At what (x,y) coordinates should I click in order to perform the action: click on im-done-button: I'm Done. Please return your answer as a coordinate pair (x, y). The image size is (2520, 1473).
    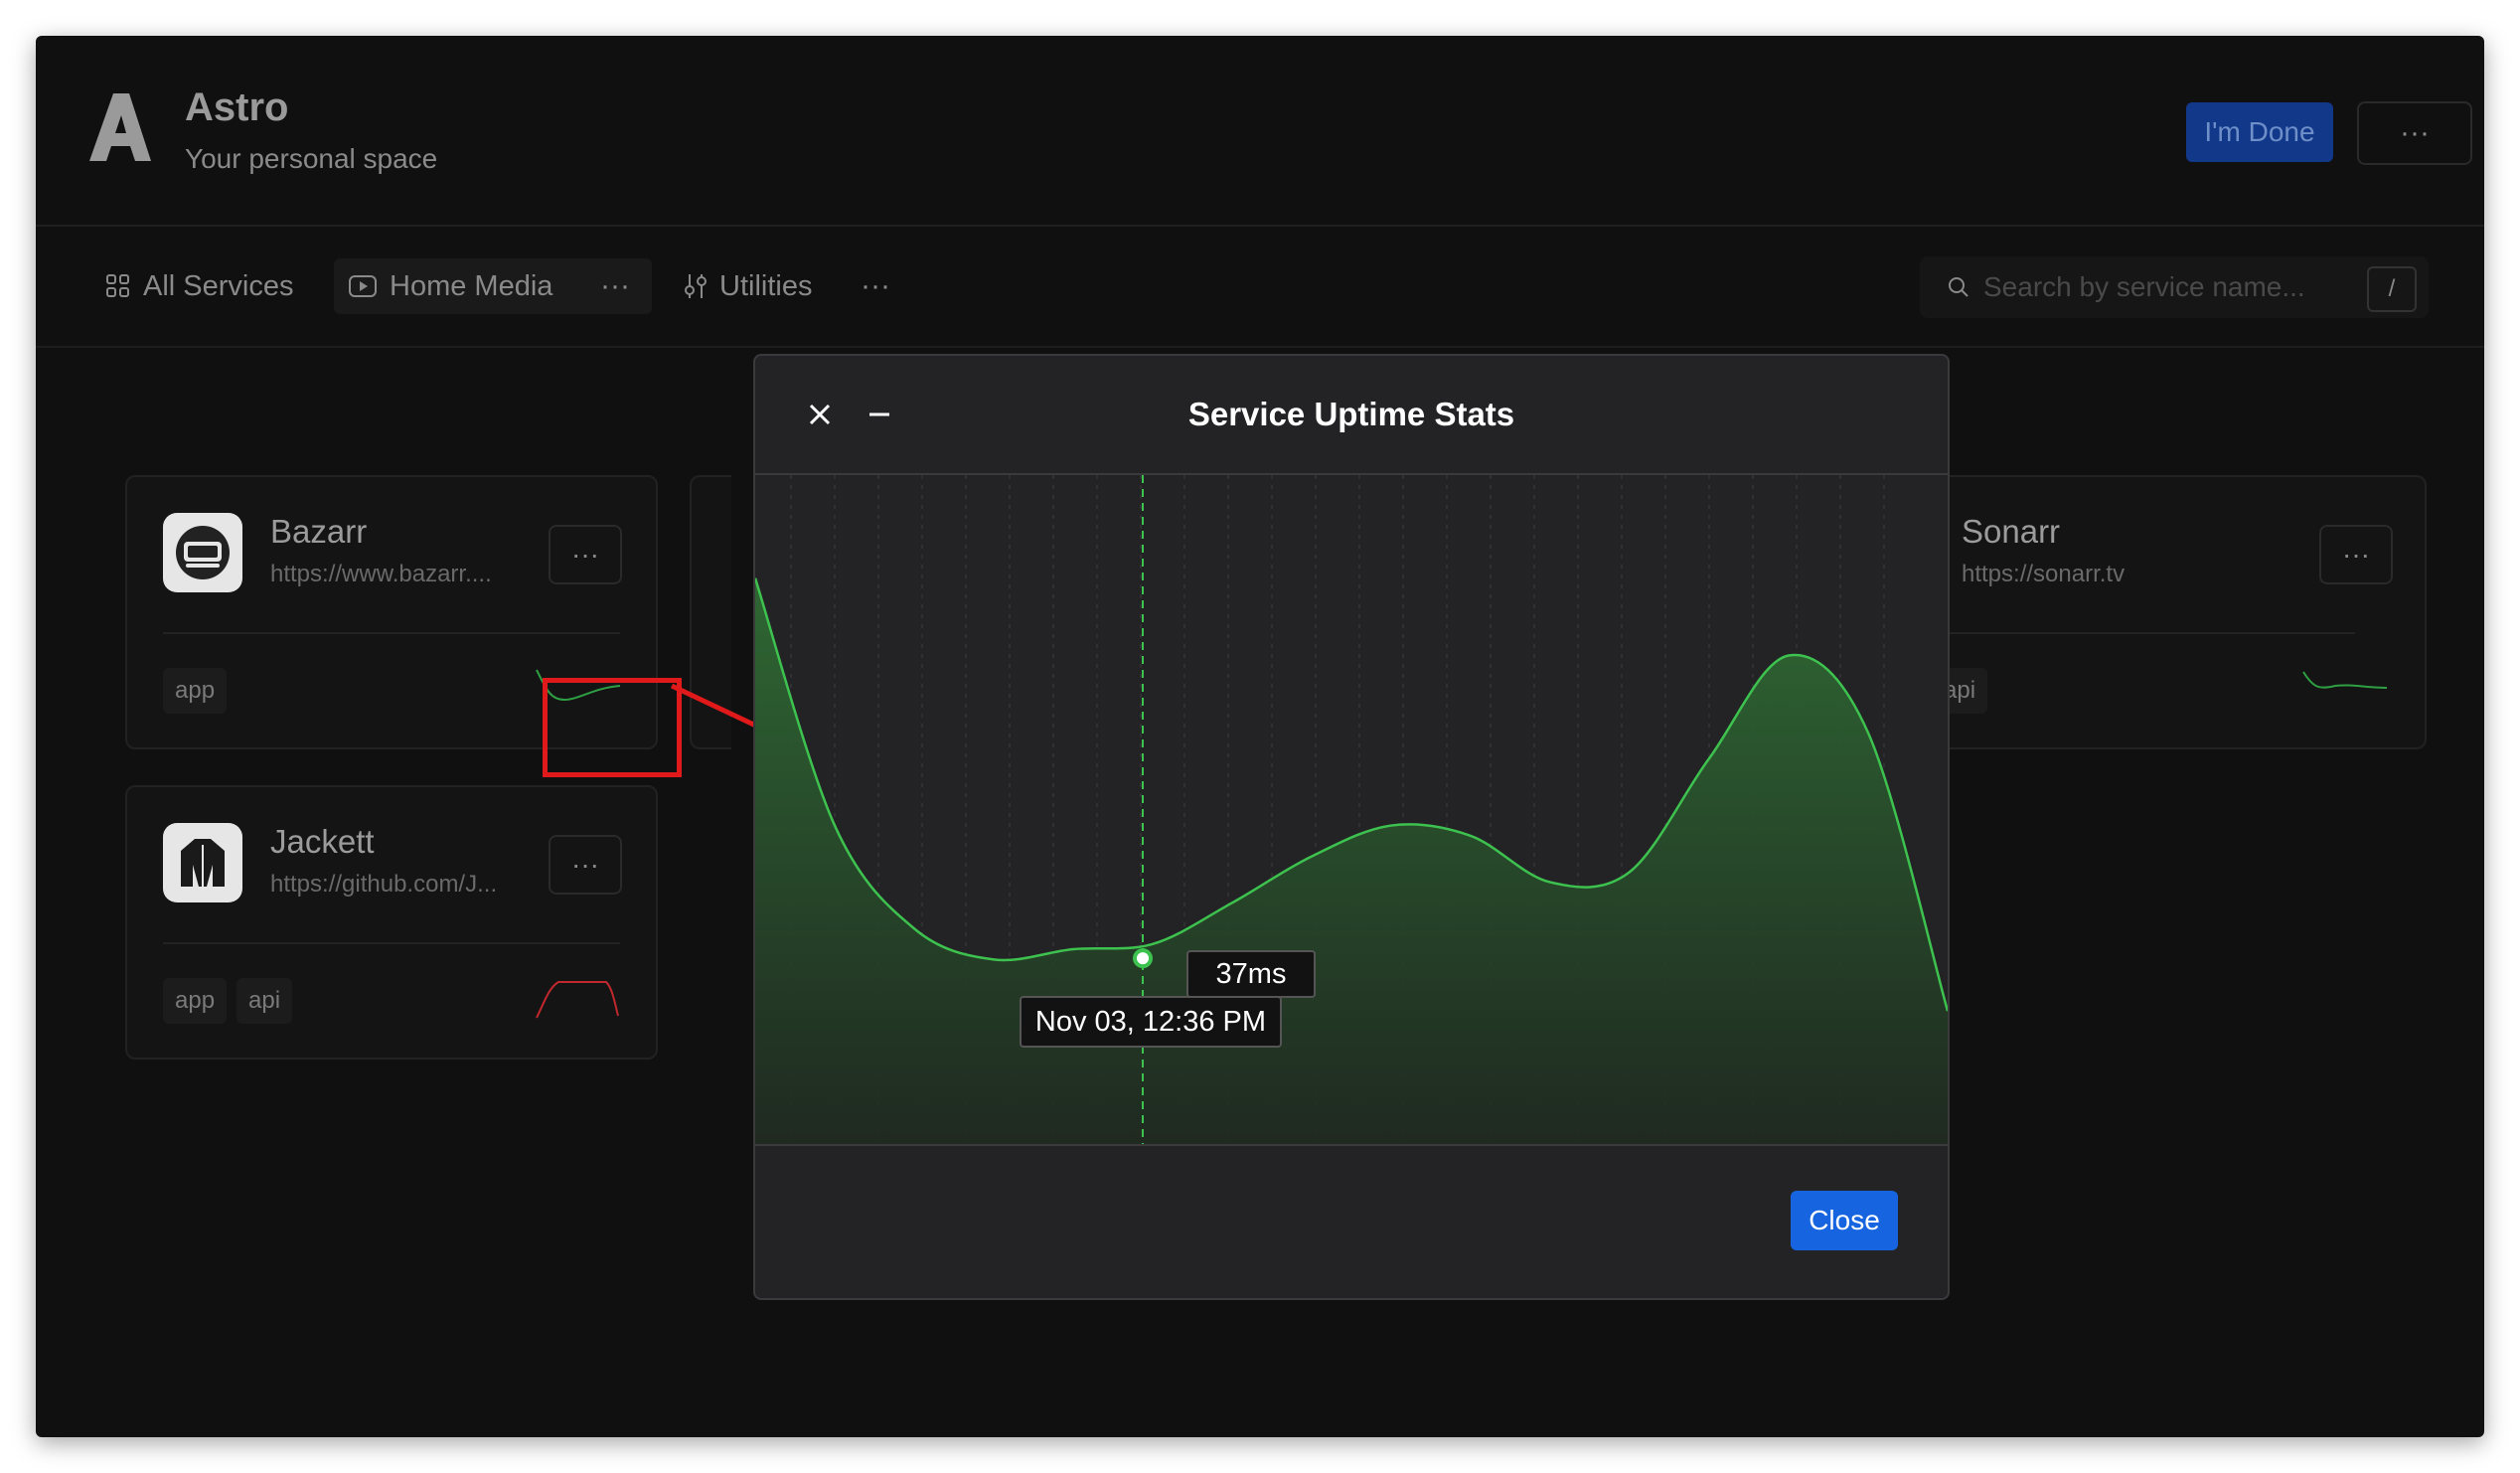
    Looking at the image, I should click on (2259, 132).